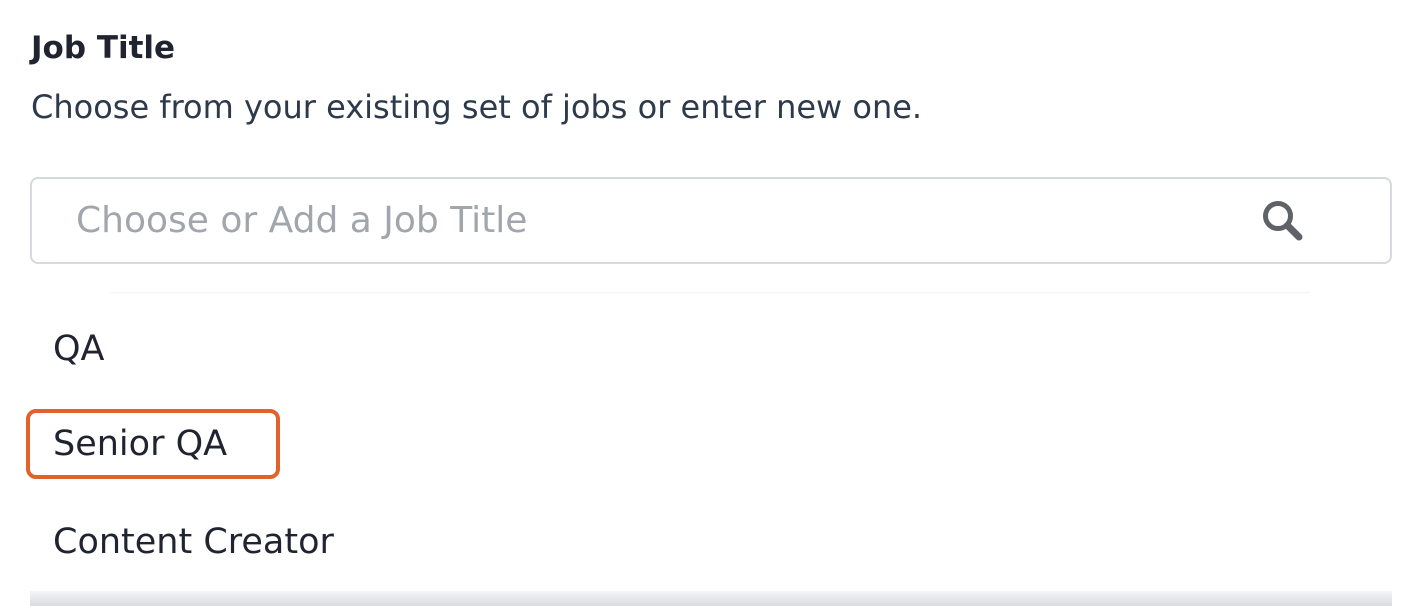  I want to click on dropdown-option-qa: QA, so click(711, 349).